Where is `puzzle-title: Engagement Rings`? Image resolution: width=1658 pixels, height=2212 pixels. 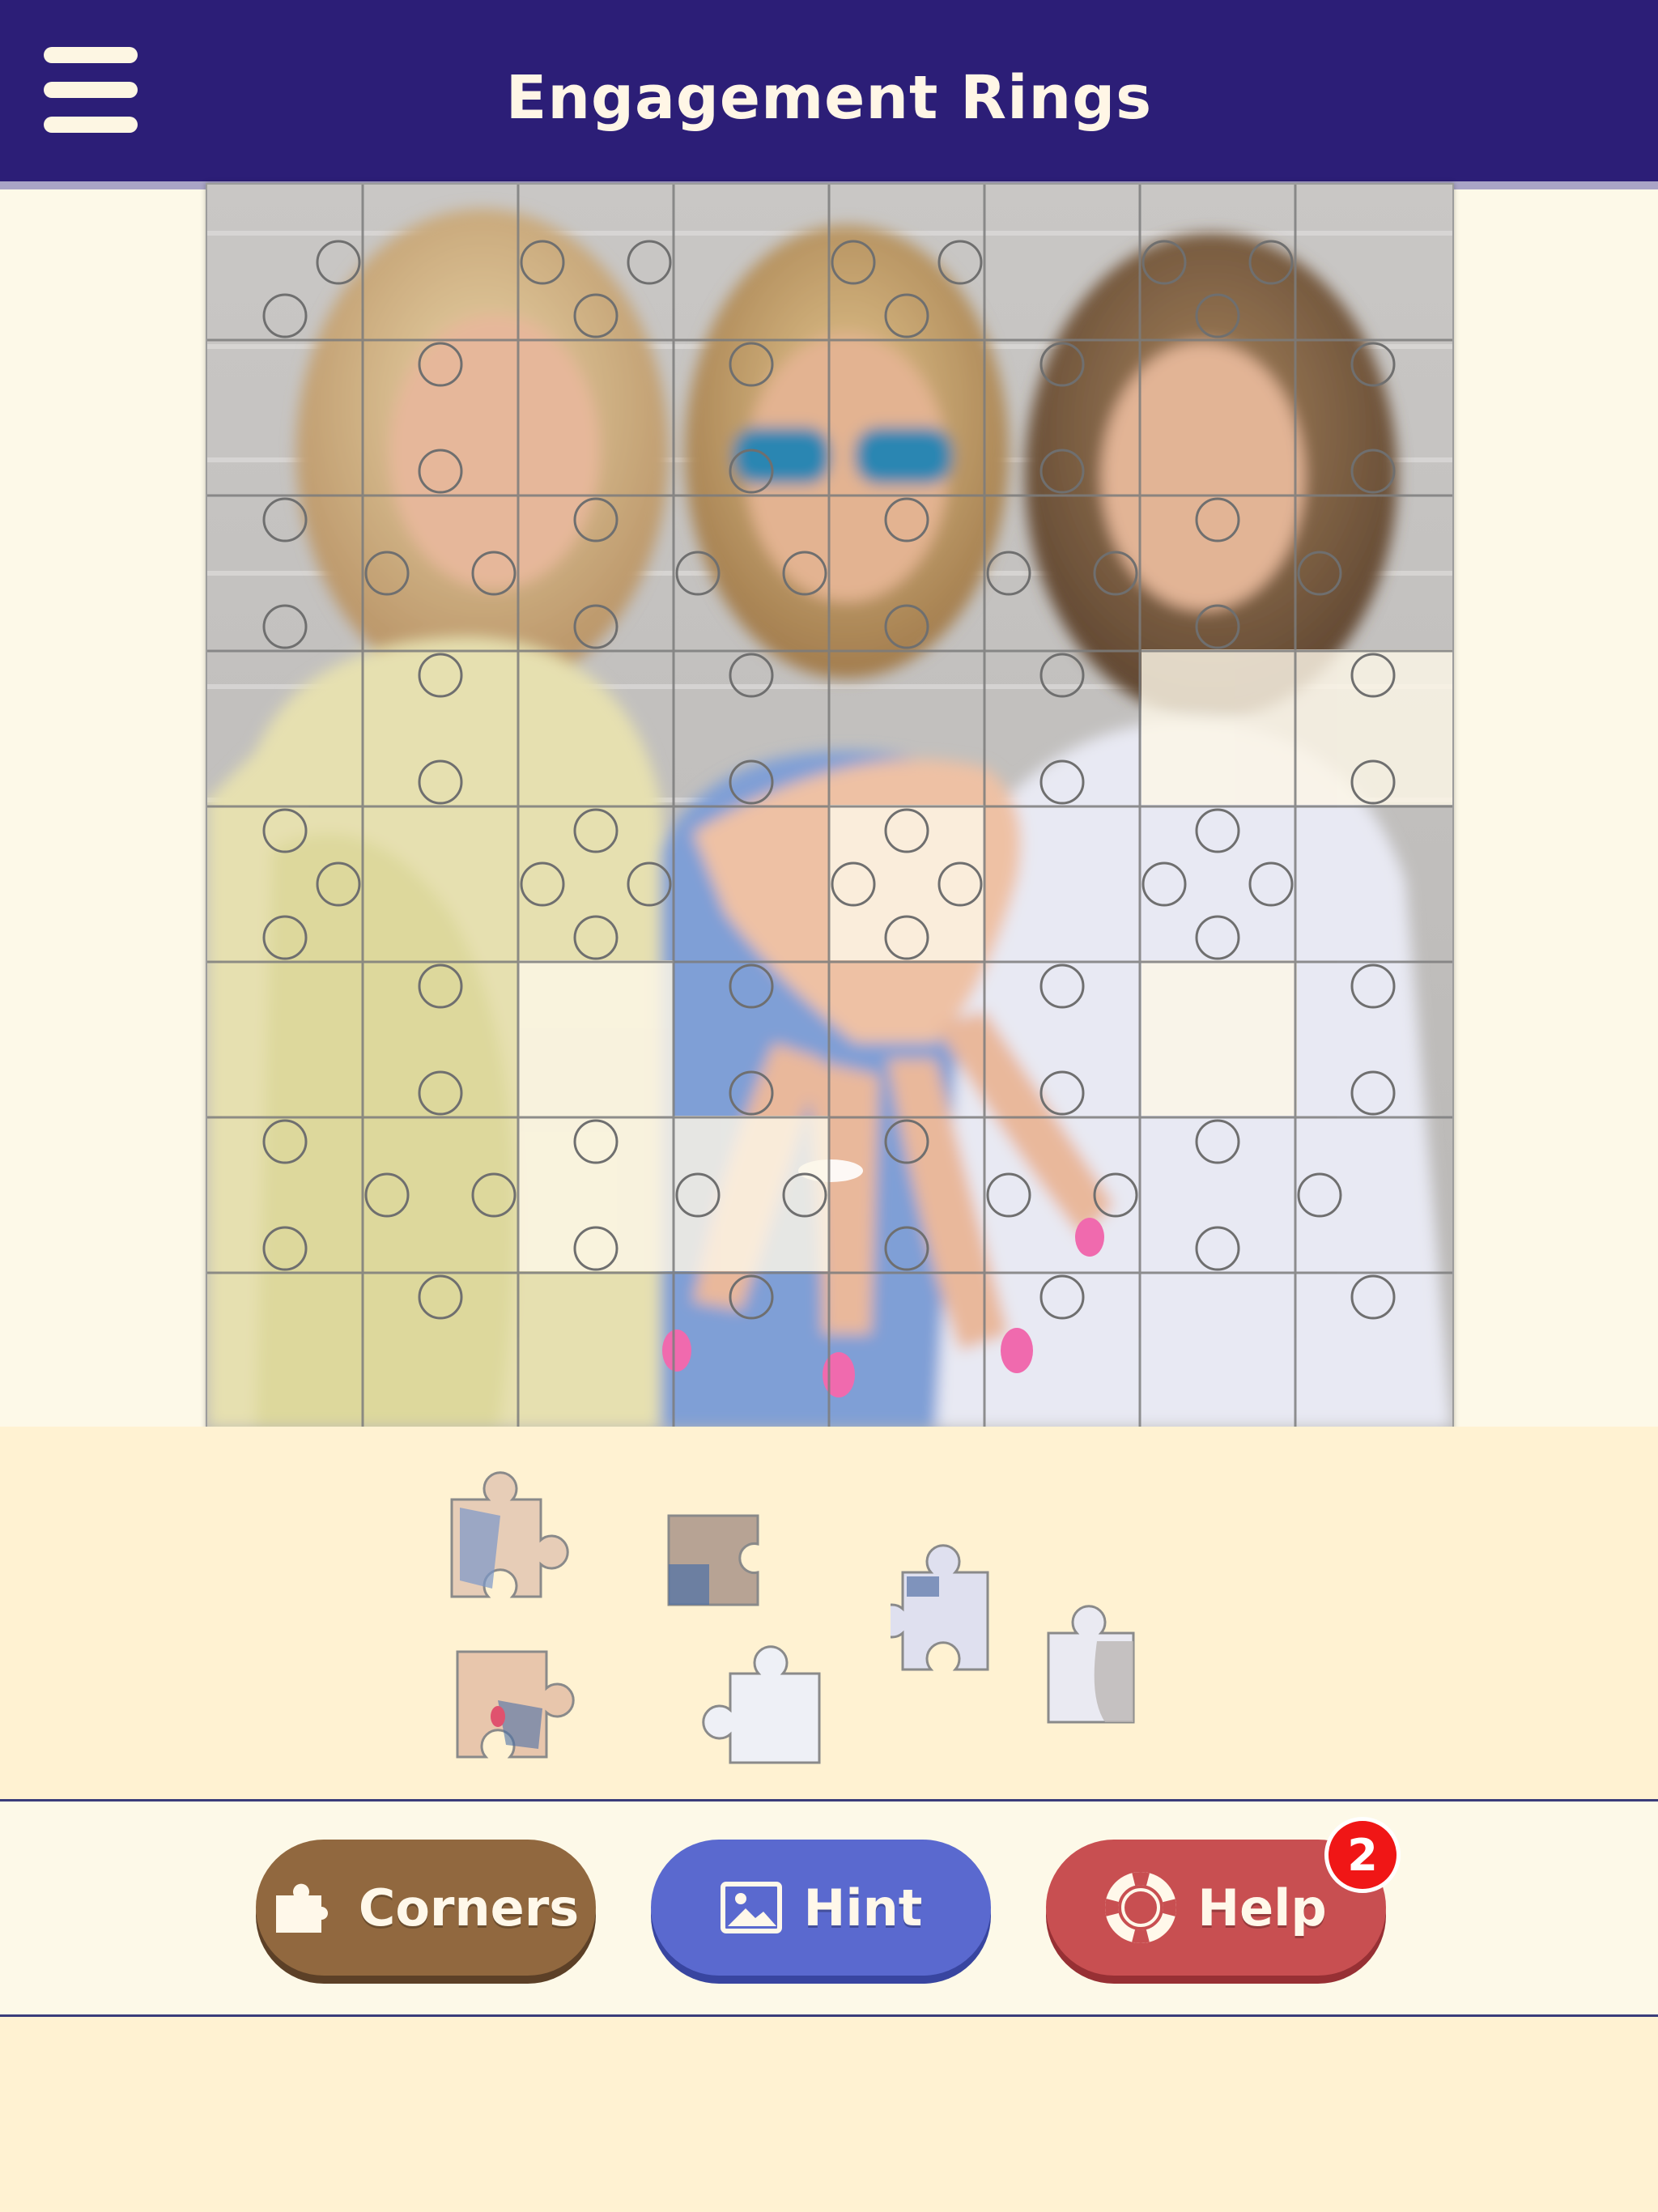
puzzle-title: Engagement Rings is located at coordinates (829, 98).